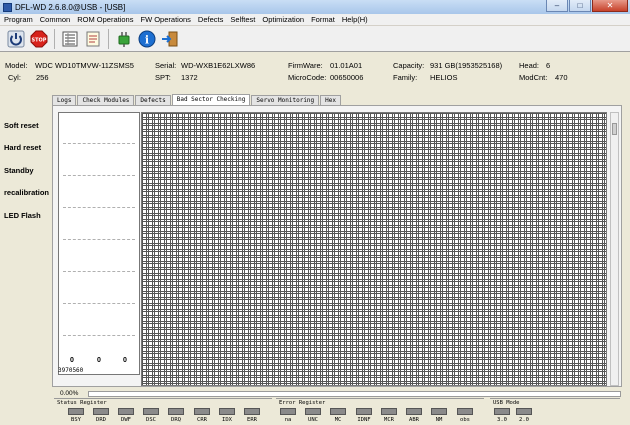 This screenshot has width=630, height=425. Describe the element at coordinates (506, 403) in the screenshot. I see `usb-mode-title: USB Mode` at that location.